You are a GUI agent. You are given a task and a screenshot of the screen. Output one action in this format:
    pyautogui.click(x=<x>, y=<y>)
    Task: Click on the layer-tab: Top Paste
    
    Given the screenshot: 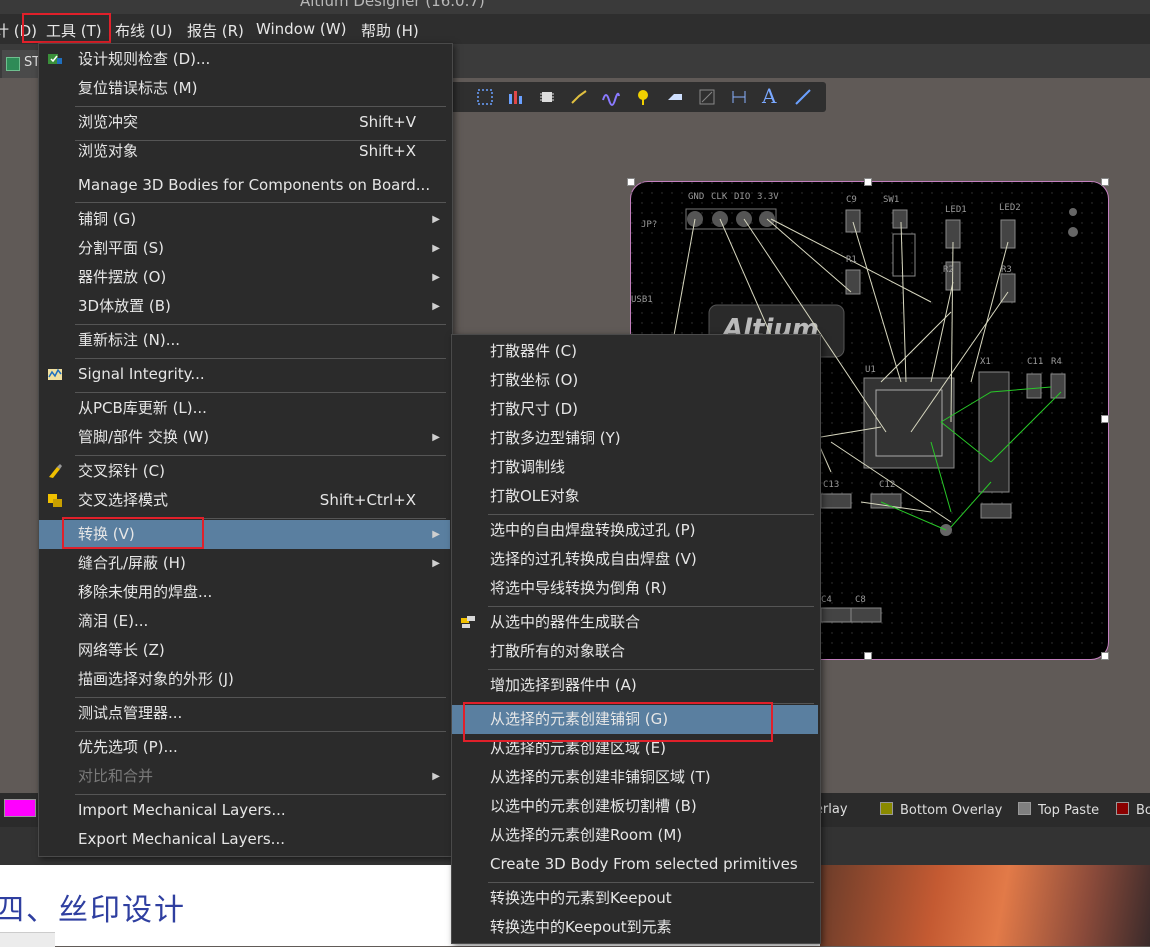 What is the action you would take?
    pyautogui.click(x=1058, y=810)
    